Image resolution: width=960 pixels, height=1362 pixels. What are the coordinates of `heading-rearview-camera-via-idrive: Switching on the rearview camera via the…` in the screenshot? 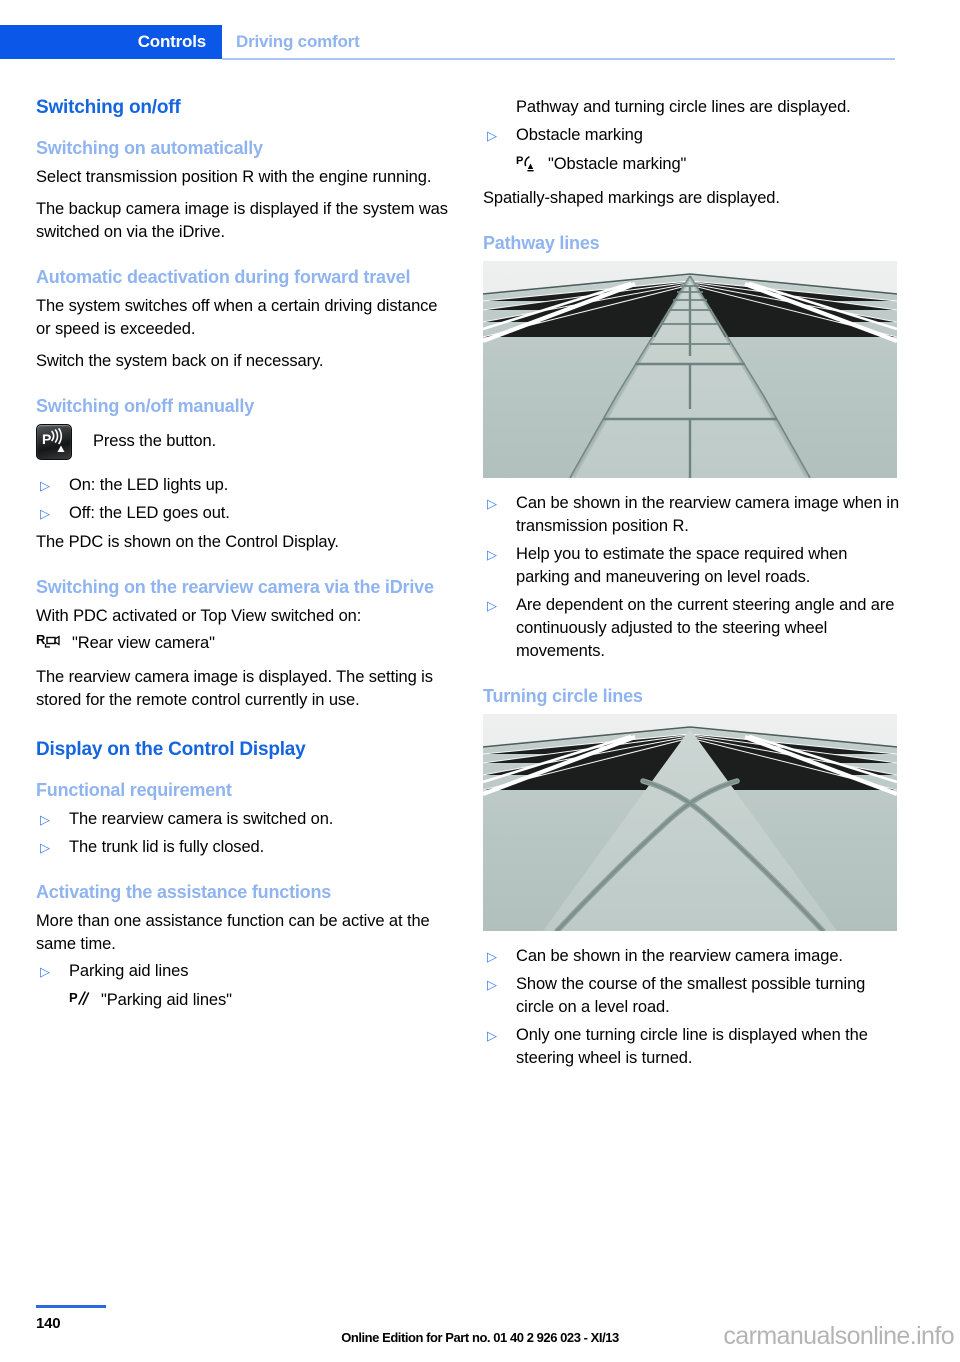 It's located at (235, 587).